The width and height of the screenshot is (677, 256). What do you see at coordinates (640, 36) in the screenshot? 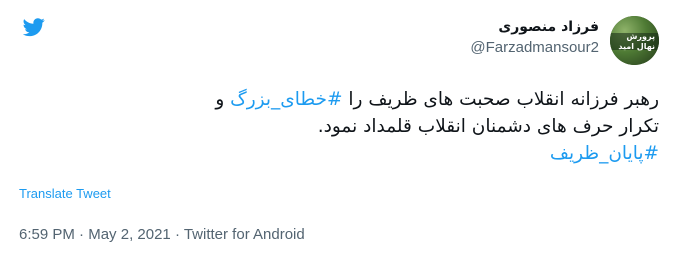
I see `avatar-text-line1: پرورش` at bounding box center [640, 36].